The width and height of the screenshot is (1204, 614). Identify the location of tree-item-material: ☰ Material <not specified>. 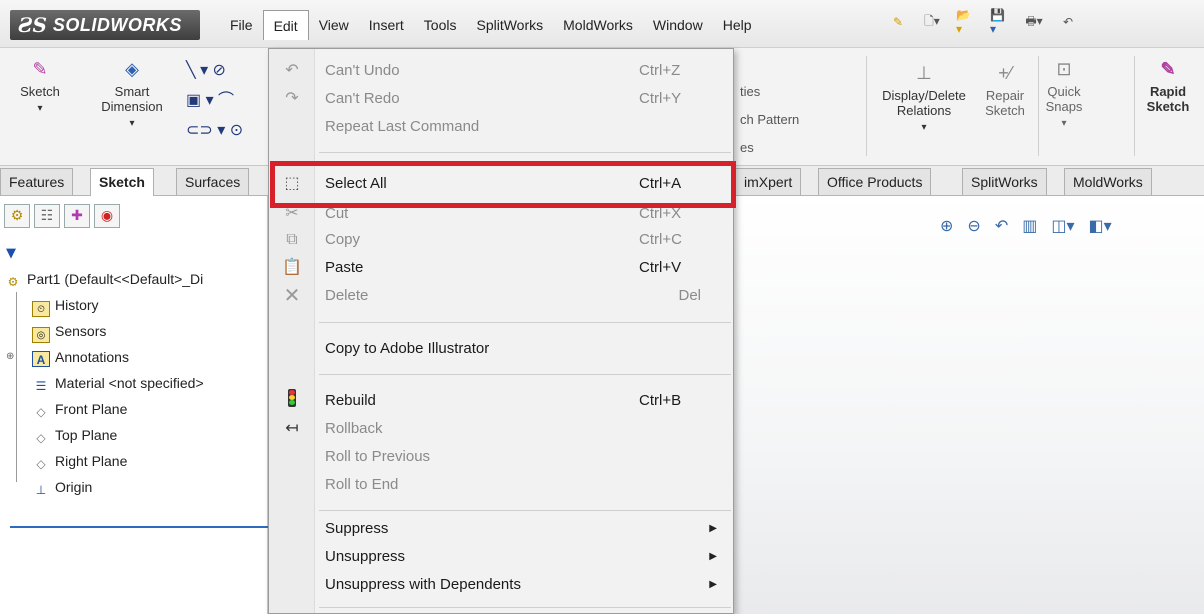
(136, 383).